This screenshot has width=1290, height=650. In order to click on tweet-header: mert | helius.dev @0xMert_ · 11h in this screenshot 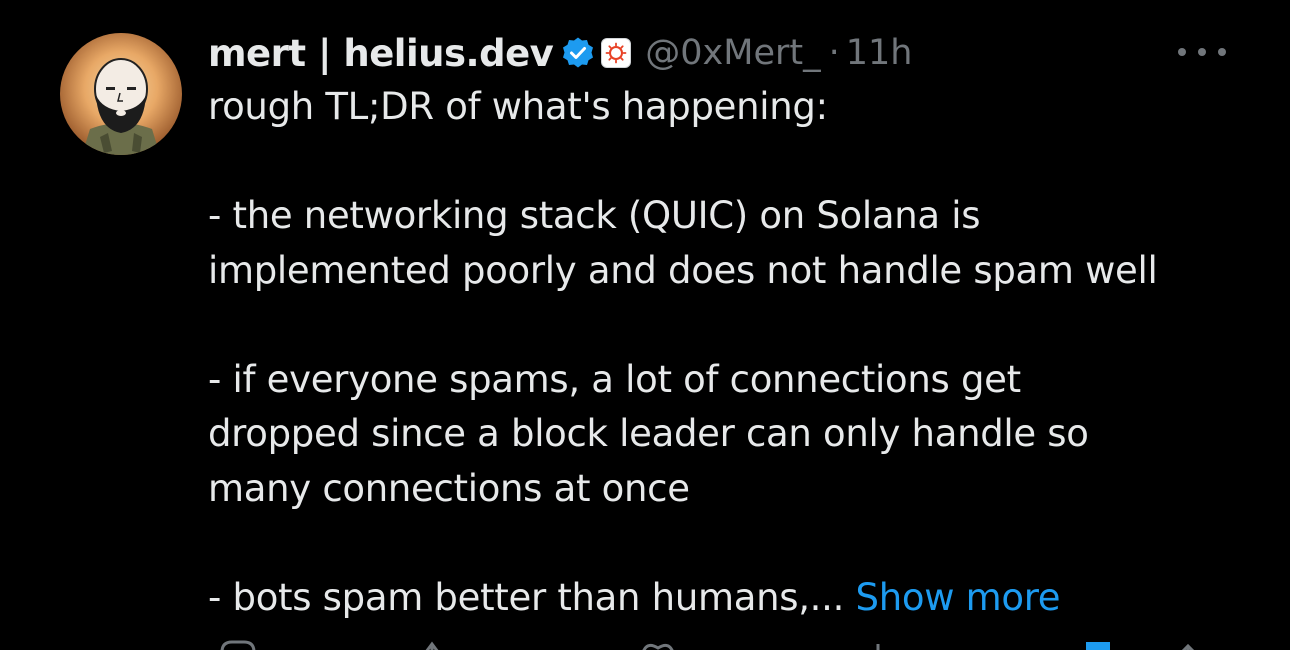, I will do `click(560, 53)`.